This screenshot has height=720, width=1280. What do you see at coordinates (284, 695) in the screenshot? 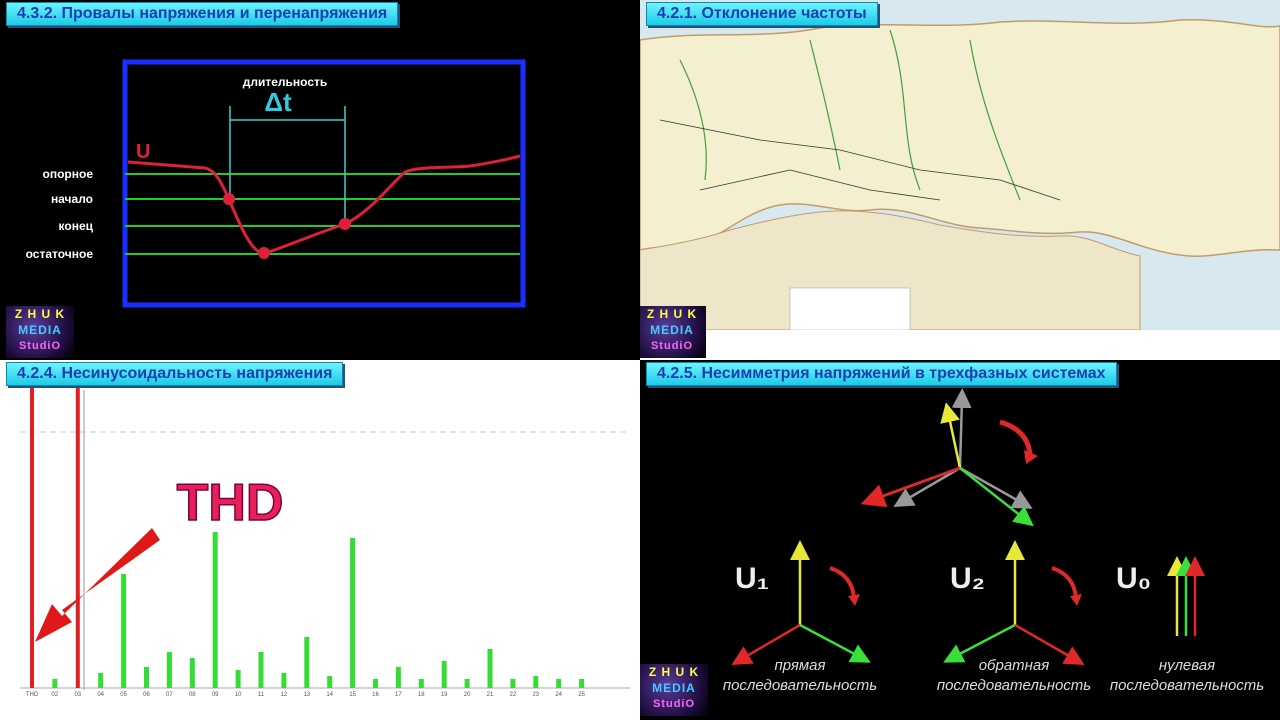
I see `tick-label-12: 12` at bounding box center [284, 695].